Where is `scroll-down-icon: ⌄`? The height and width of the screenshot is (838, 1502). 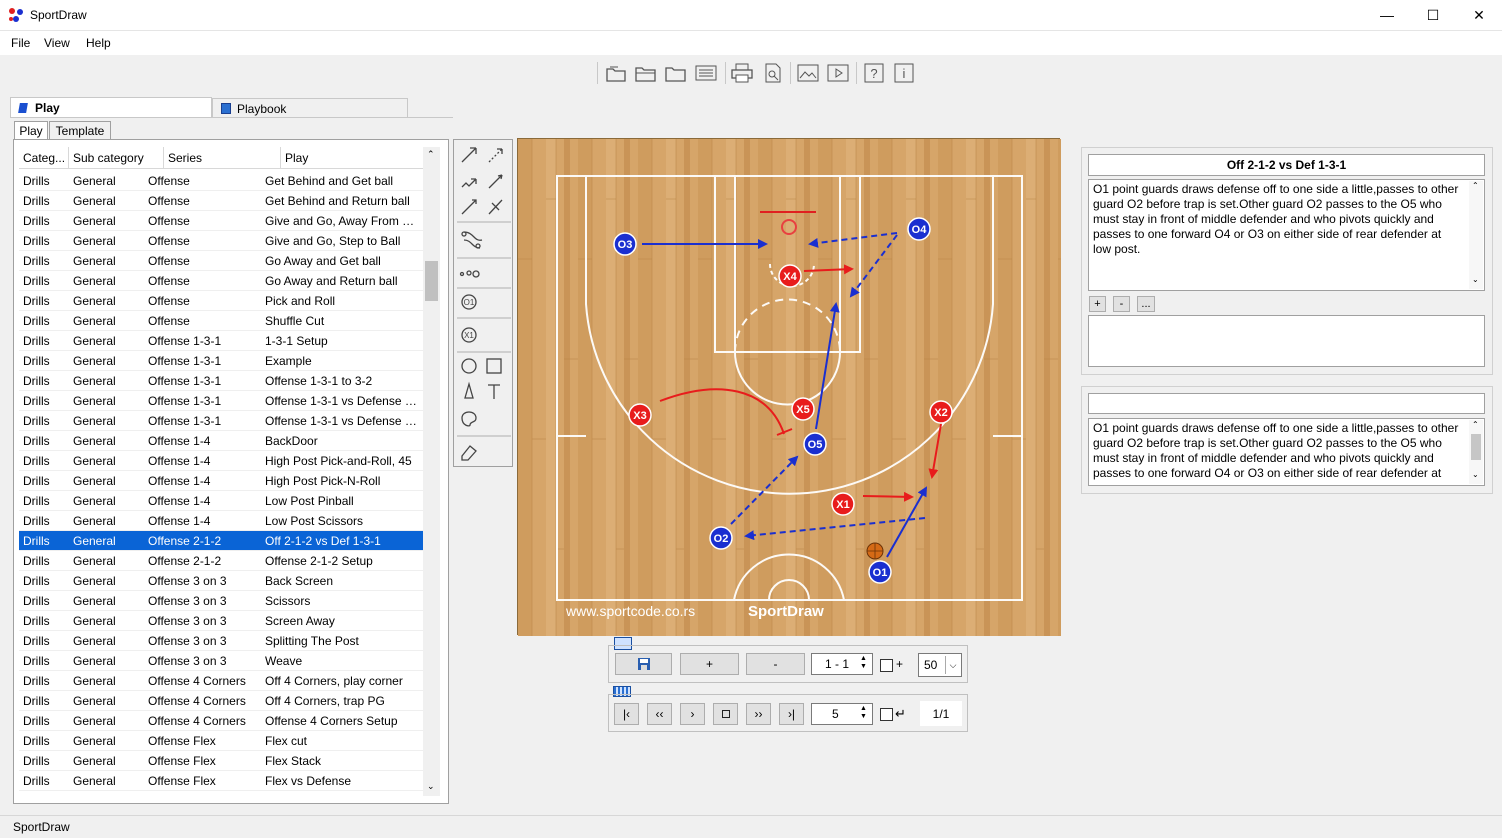
scroll-down-icon: ⌄ is located at coordinates (431, 786).